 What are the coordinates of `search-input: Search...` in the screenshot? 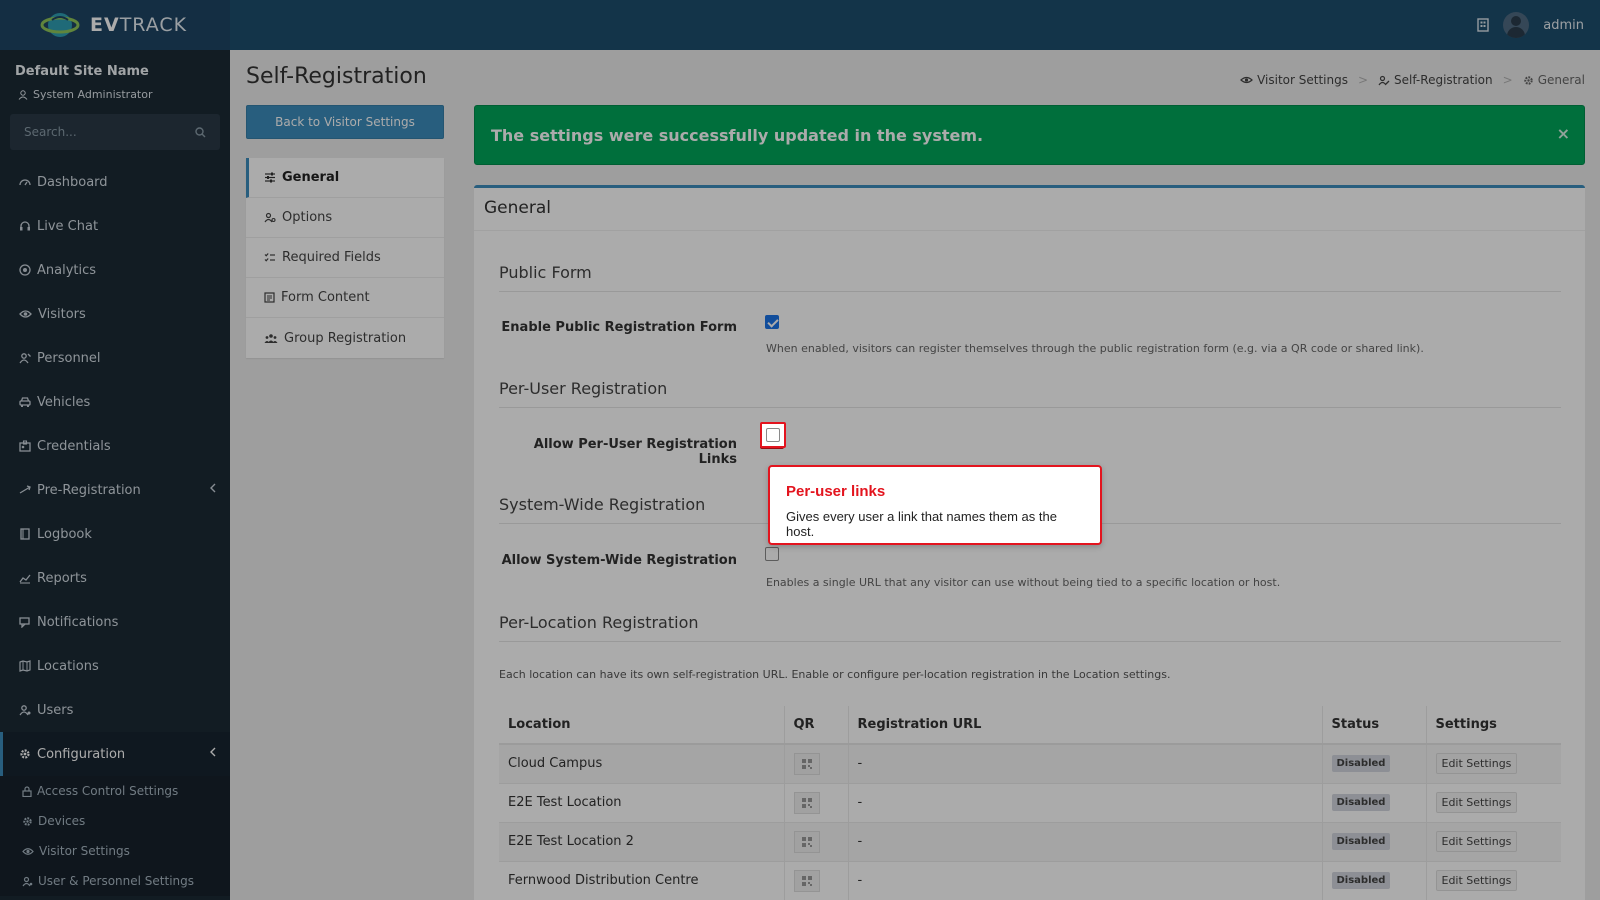 It's located at (50, 132).